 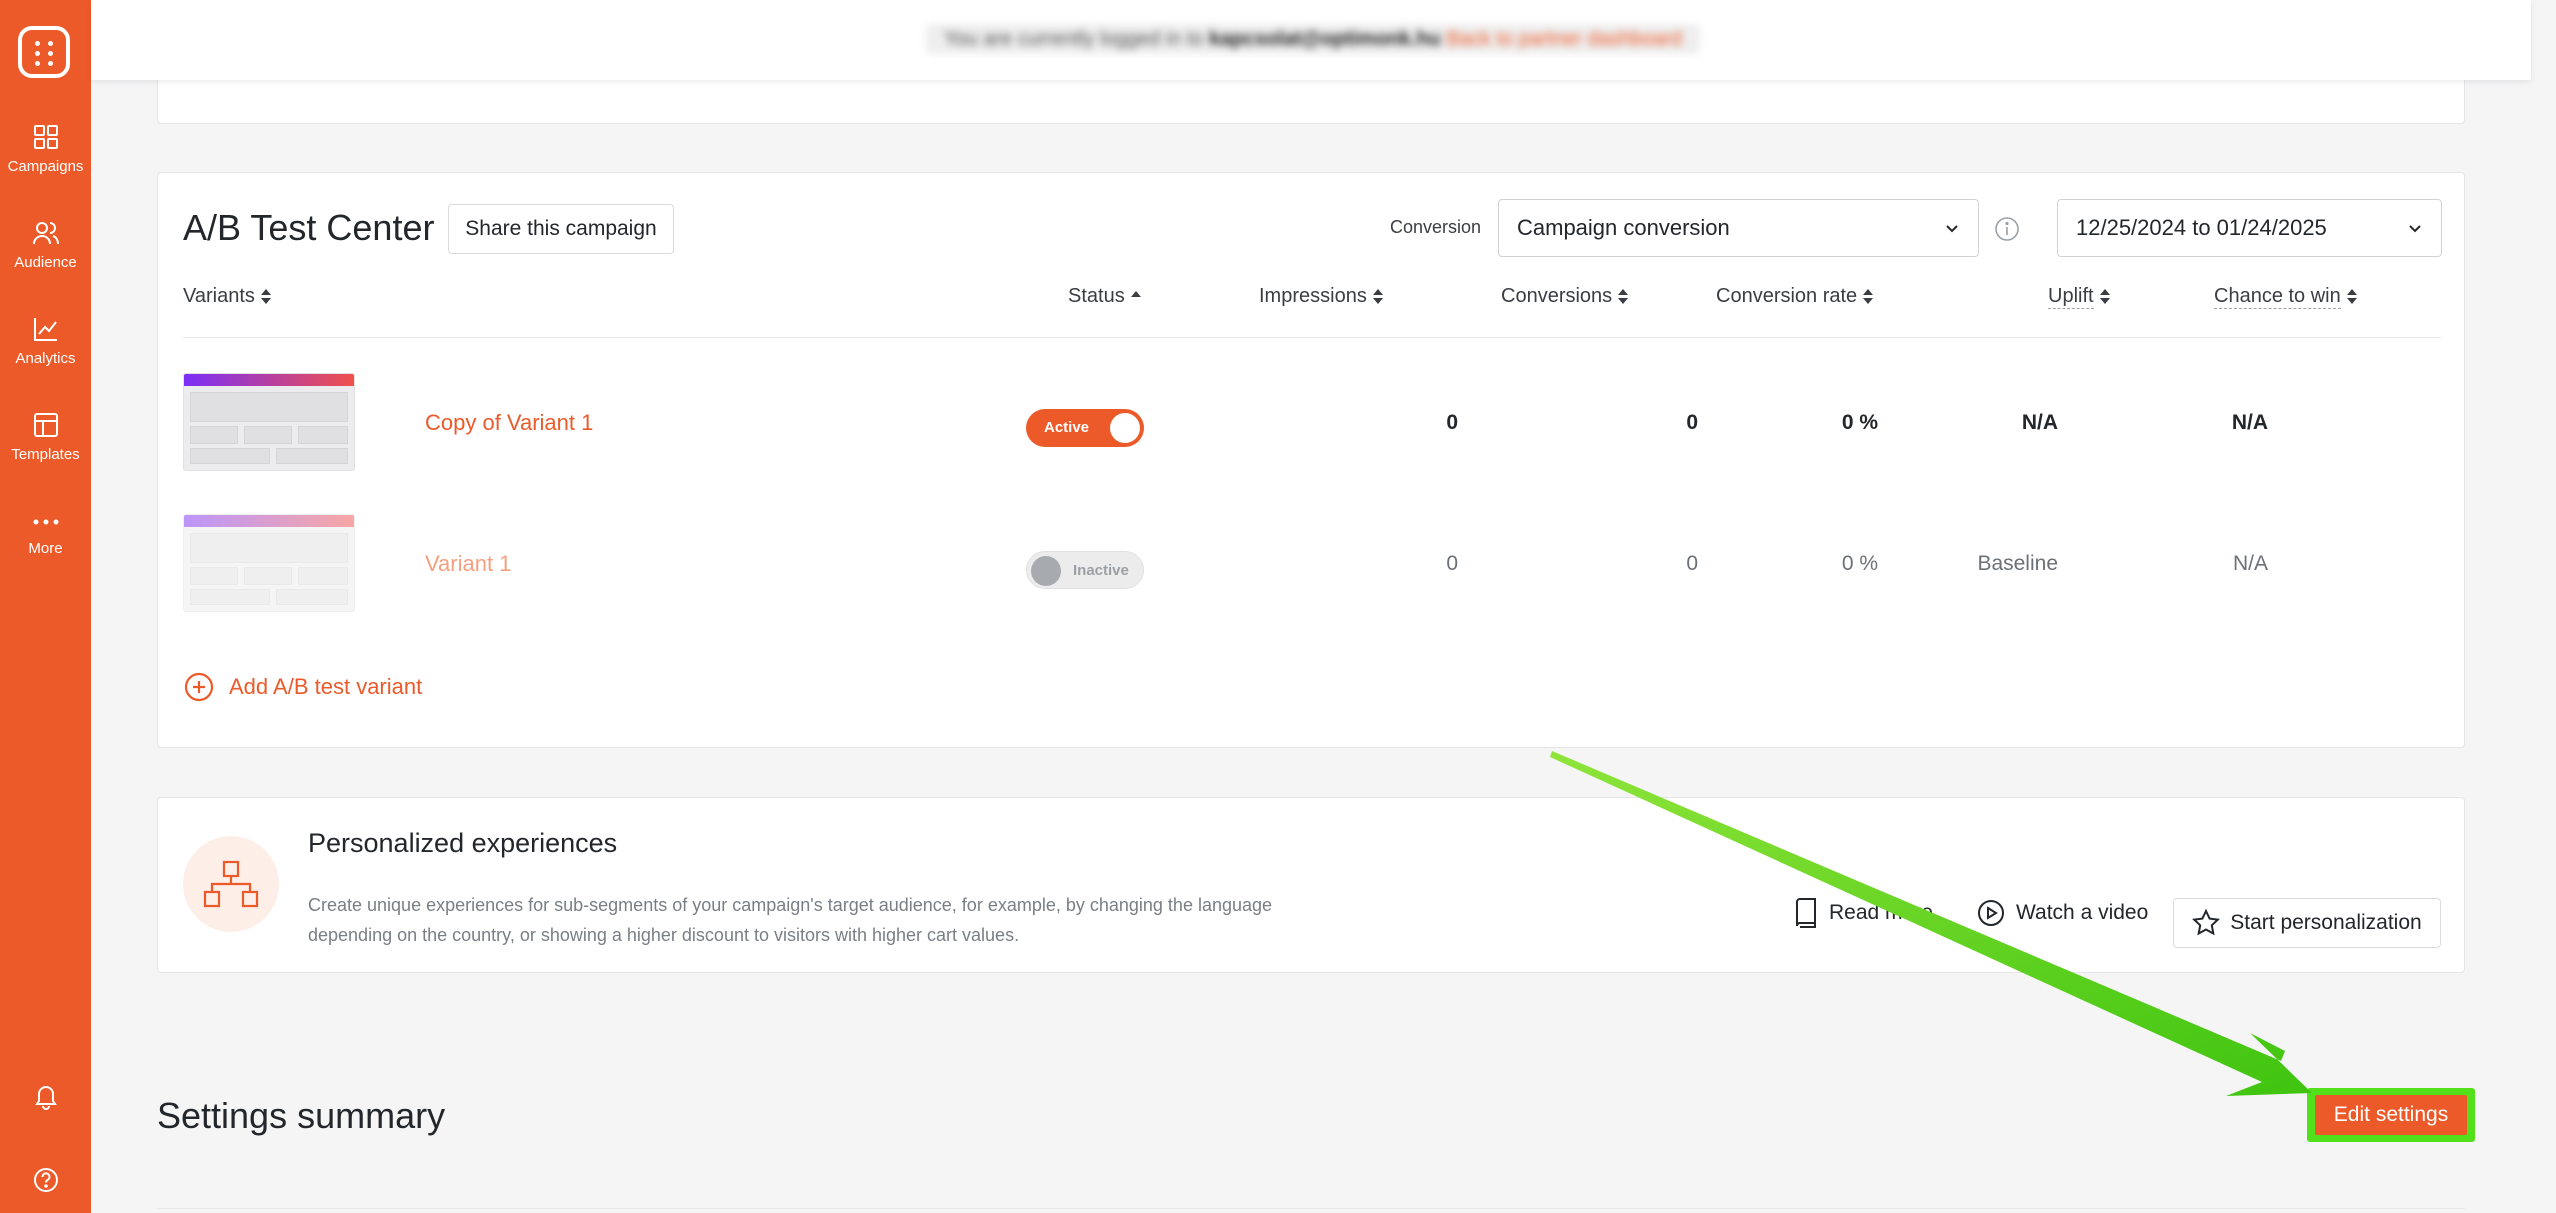 What do you see at coordinates (1135, 297) in the screenshot?
I see `sort-ascending-icon` at bounding box center [1135, 297].